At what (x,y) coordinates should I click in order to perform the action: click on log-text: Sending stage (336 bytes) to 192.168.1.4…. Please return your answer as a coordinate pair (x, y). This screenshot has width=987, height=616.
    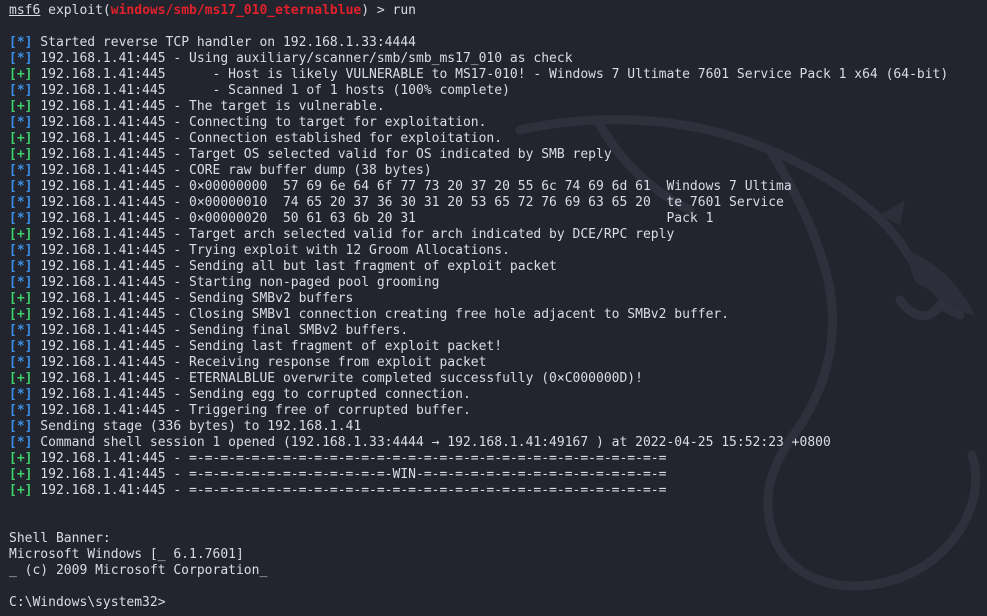
    Looking at the image, I should click on (197, 426).